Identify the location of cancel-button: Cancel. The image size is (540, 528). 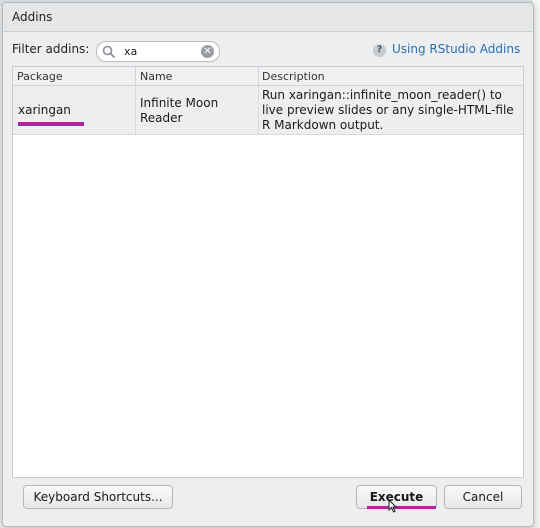
(483, 497).